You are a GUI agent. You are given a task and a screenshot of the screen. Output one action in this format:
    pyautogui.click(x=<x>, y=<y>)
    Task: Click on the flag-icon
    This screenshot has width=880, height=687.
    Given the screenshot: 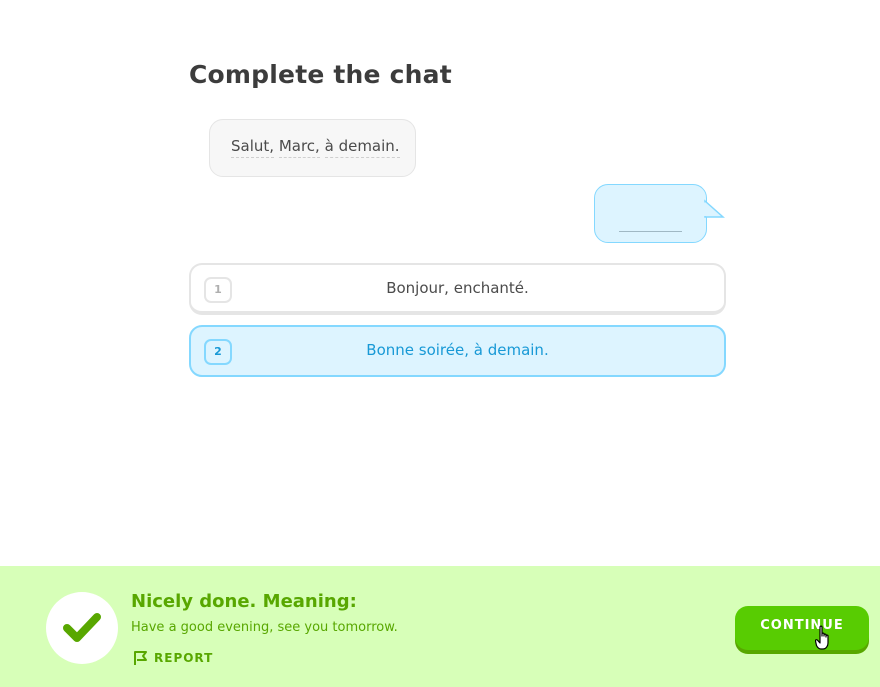 What is the action you would take?
    pyautogui.click(x=140, y=658)
    